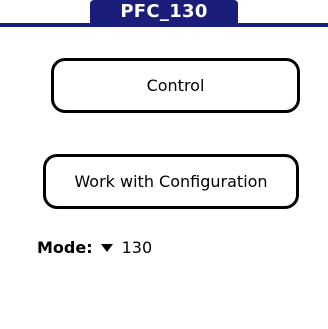  Describe the element at coordinates (175, 85) in the screenshot. I see `control-button: Control` at that location.